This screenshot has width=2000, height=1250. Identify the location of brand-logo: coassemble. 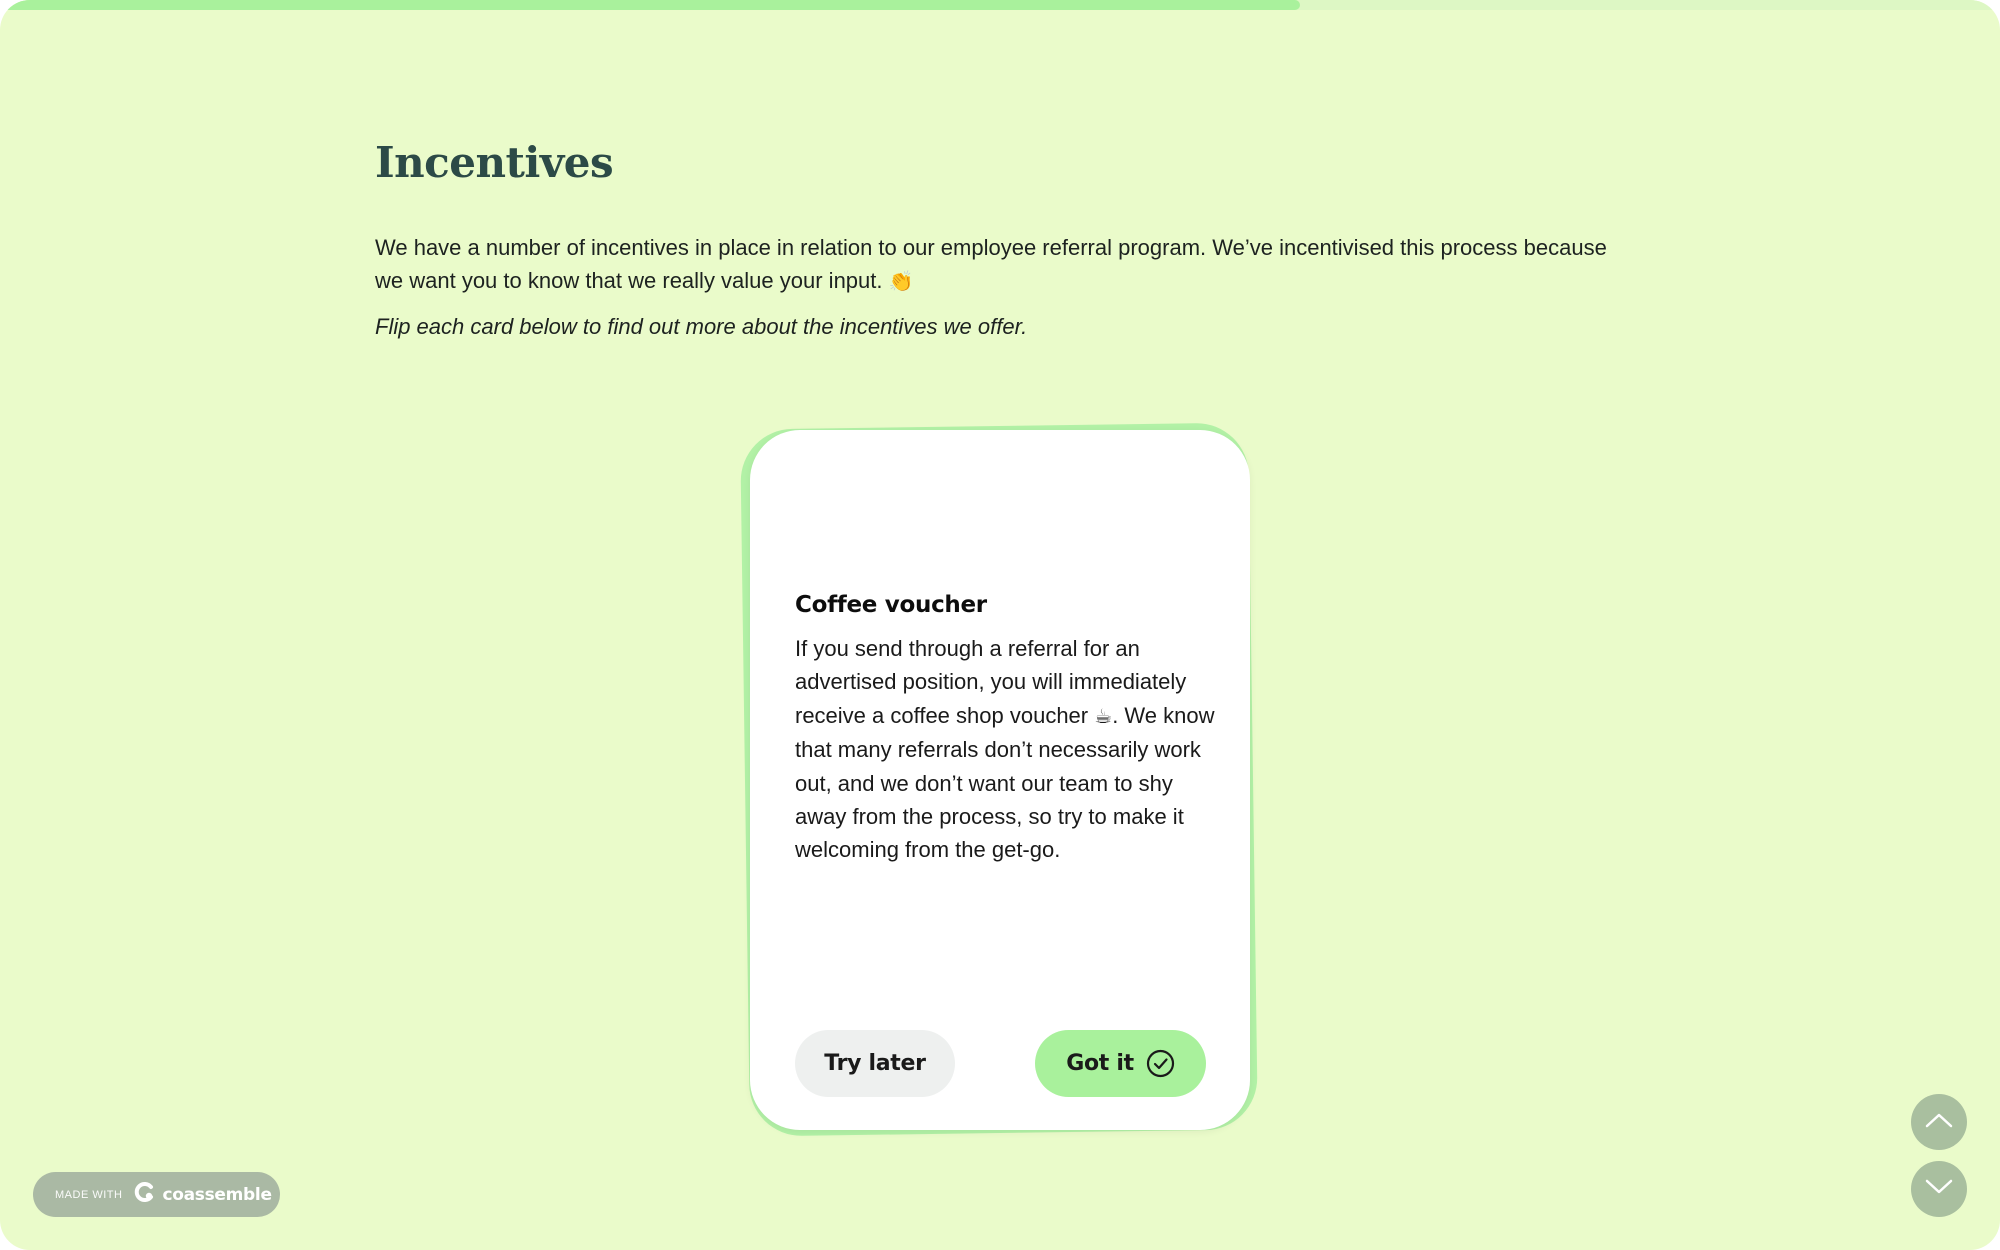
(203, 1194).